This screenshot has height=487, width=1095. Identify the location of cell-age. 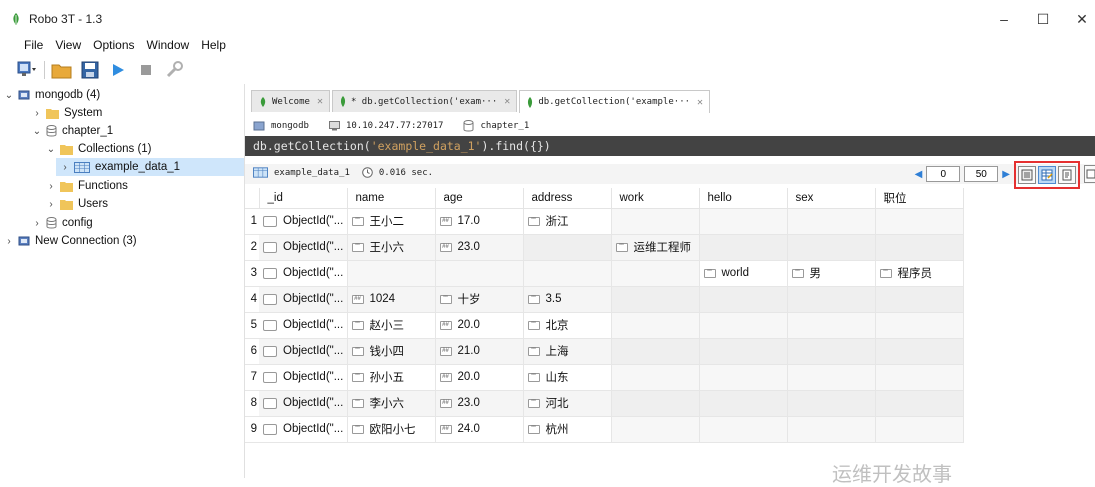
(479, 273).